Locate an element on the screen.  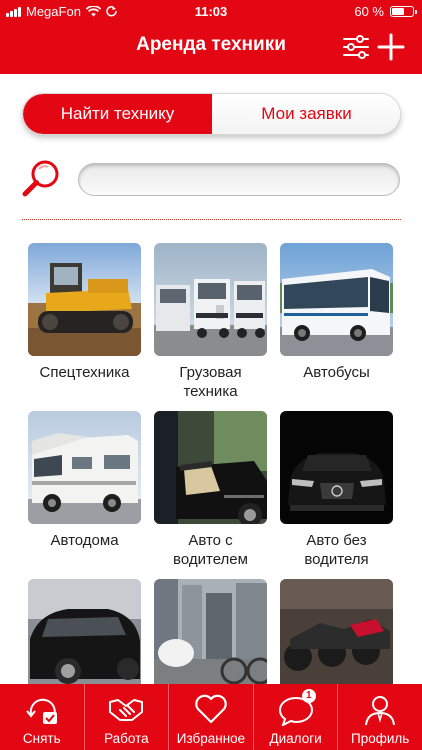
add-icon is located at coordinates (391, 47).